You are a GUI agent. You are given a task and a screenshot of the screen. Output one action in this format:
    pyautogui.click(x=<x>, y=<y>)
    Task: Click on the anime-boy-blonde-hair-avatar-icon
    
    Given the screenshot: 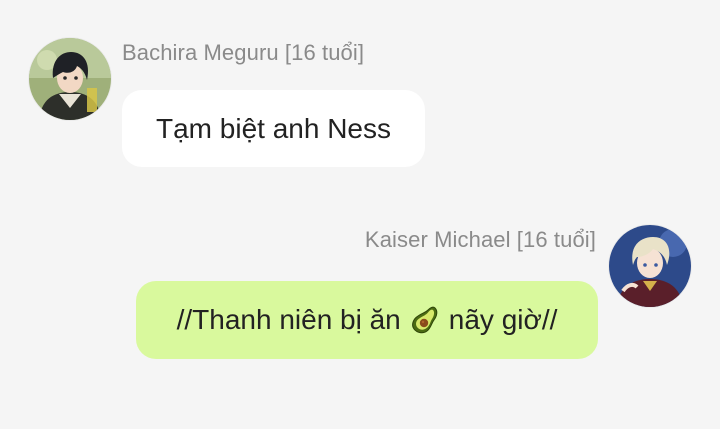 What is the action you would take?
    pyautogui.click(x=650, y=266)
    